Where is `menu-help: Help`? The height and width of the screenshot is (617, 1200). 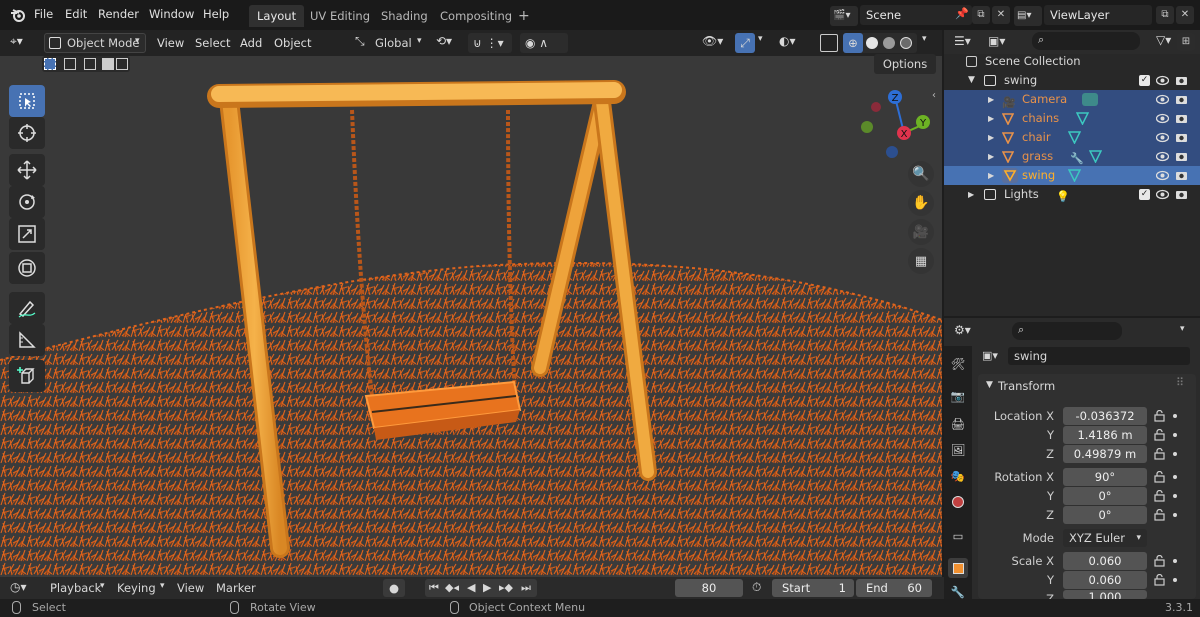
menu-help: Help is located at coordinates (216, 14).